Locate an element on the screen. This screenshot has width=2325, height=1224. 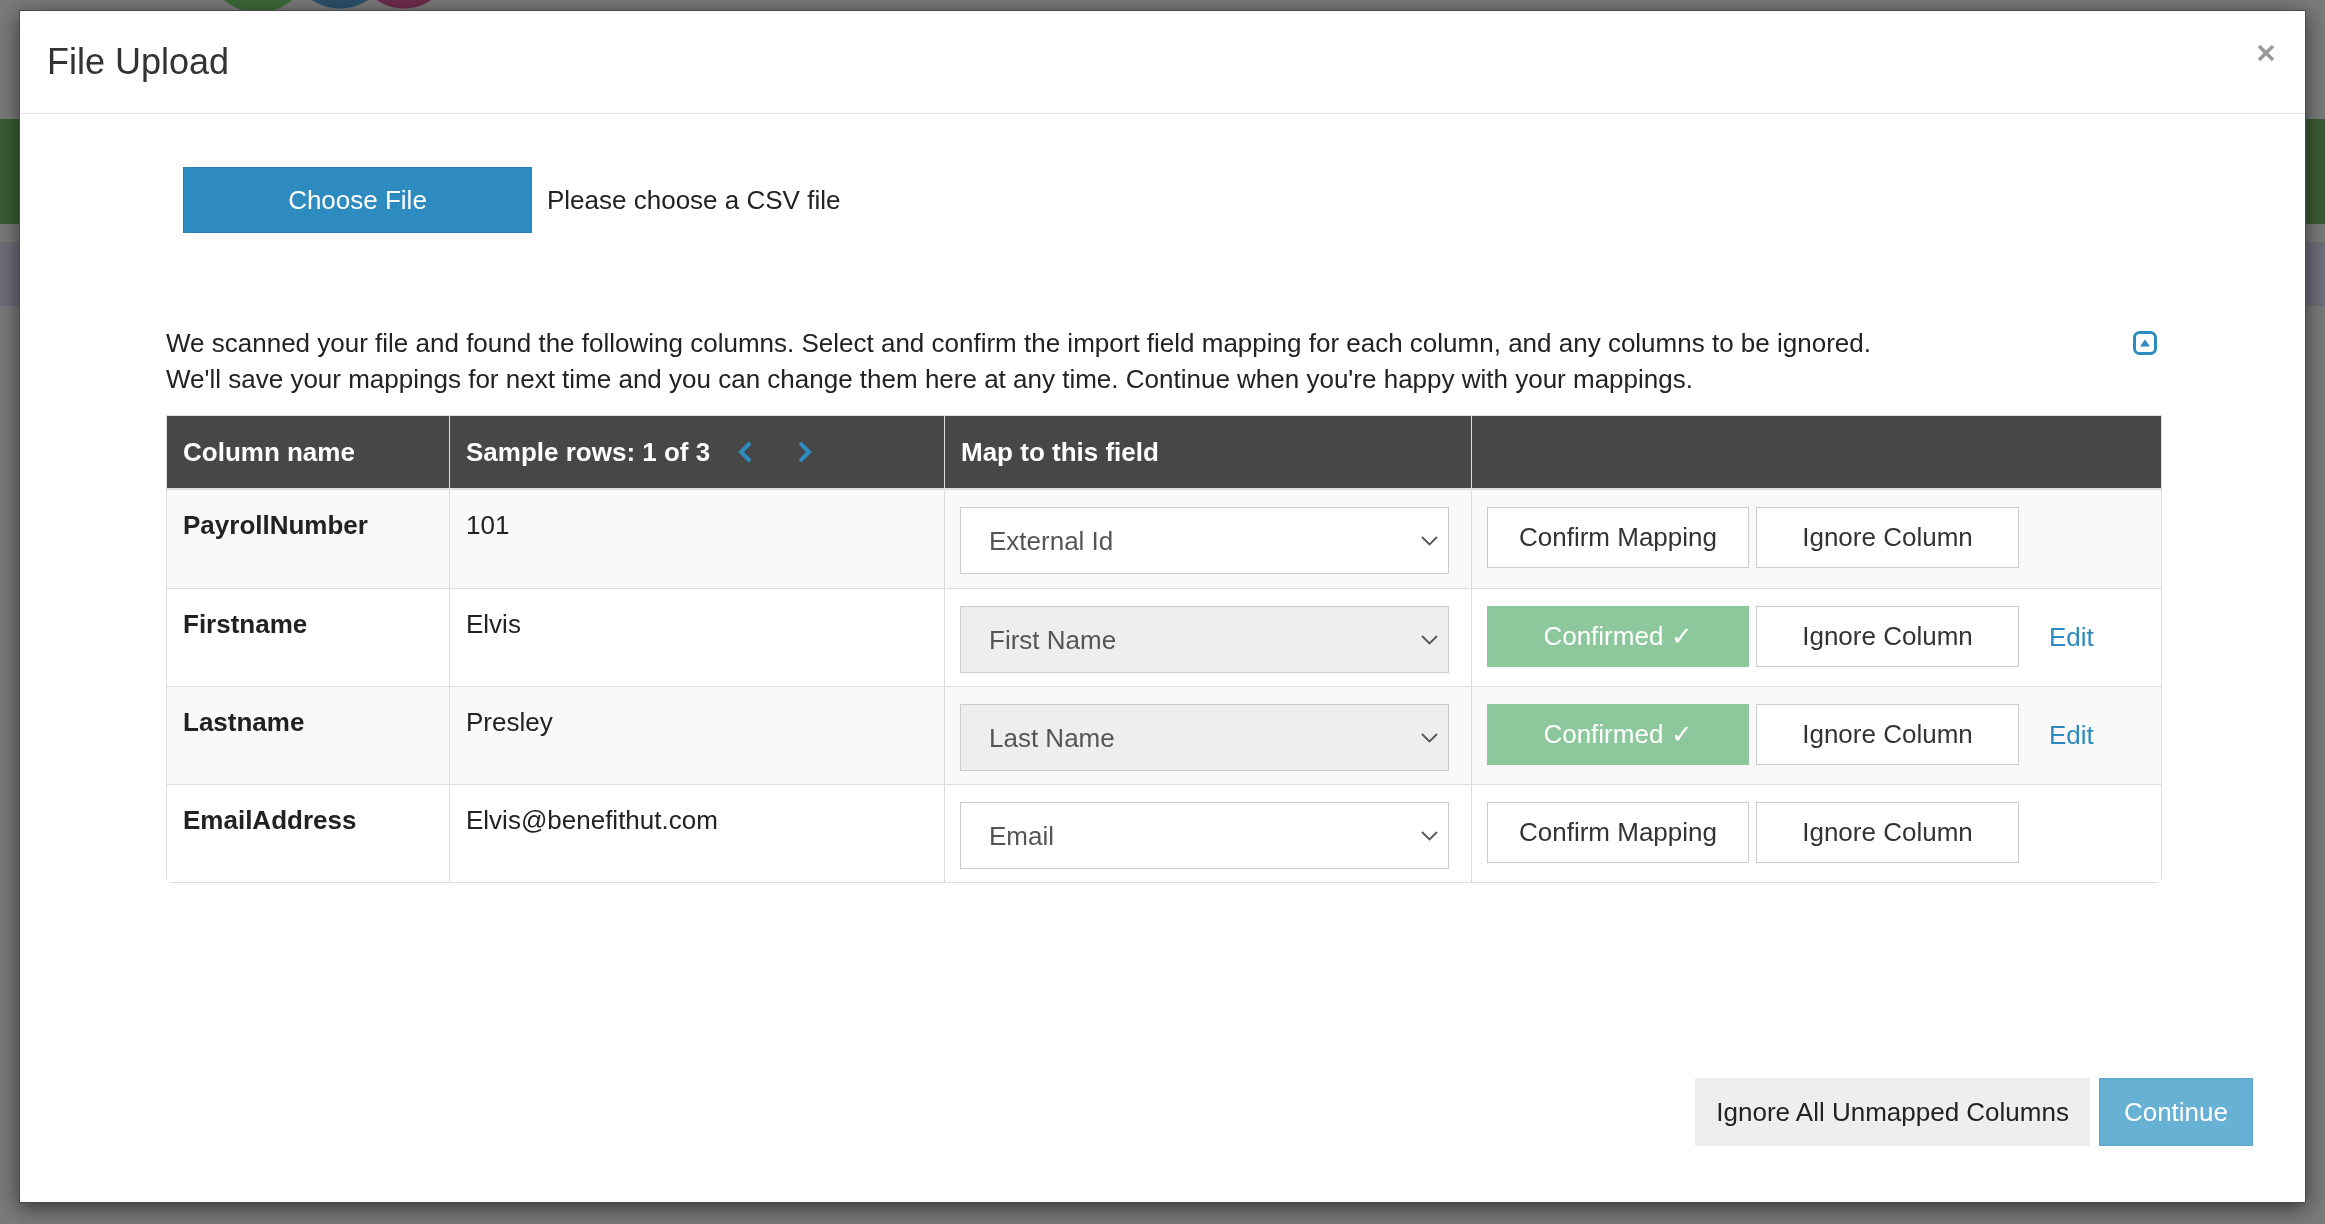
table-cell: Elvis@benefithut.com is located at coordinates (696, 833).